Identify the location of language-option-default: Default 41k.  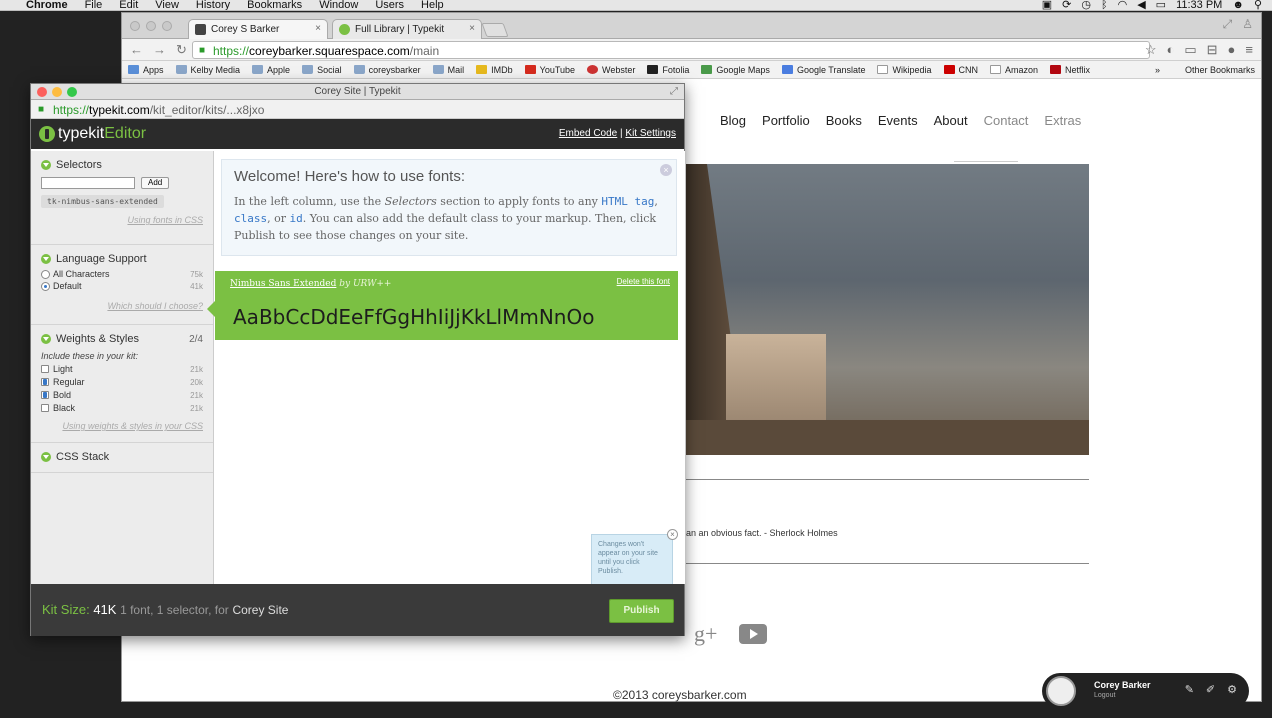
(122, 286).